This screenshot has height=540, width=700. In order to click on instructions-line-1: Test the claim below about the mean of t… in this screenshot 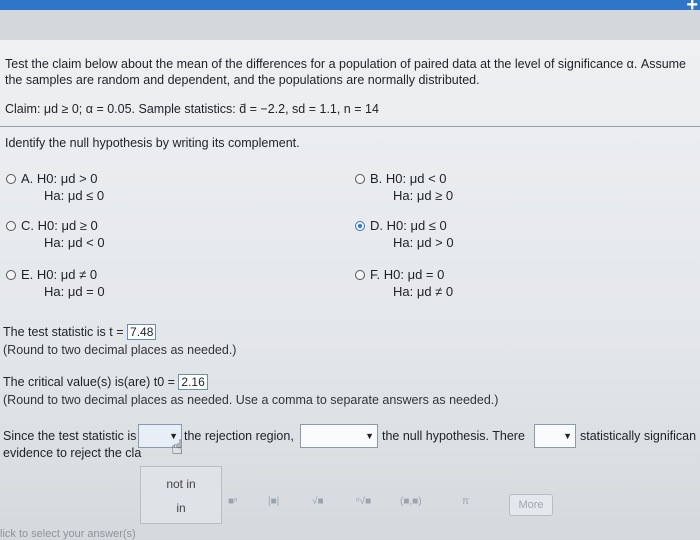, I will do `click(346, 64)`.